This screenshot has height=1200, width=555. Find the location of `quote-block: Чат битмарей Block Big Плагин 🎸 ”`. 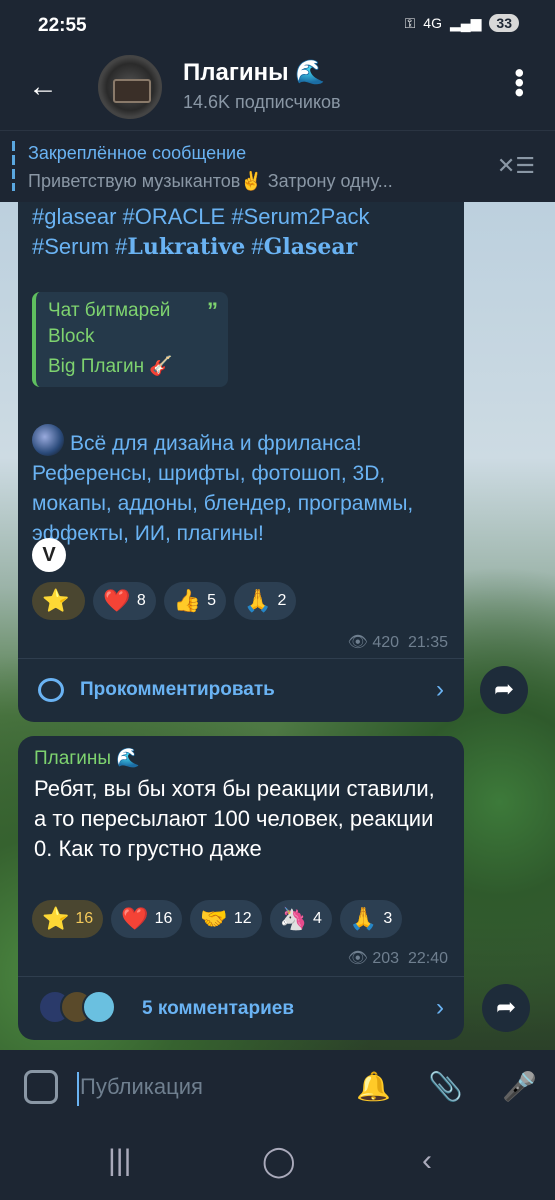

quote-block: Чат битмарей Block Big Плагин 🎸 ” is located at coordinates (130, 339).